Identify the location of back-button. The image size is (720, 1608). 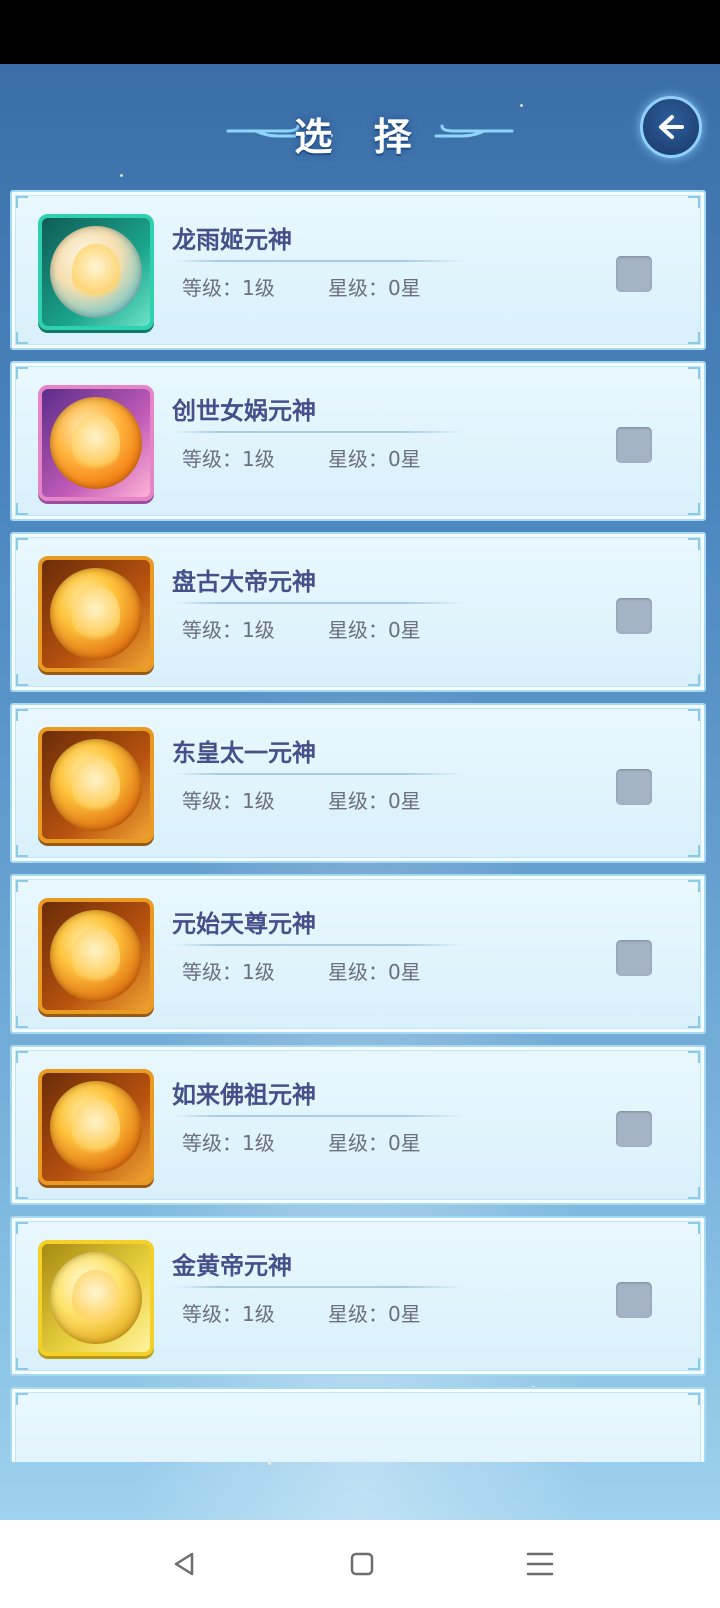
(671, 127).